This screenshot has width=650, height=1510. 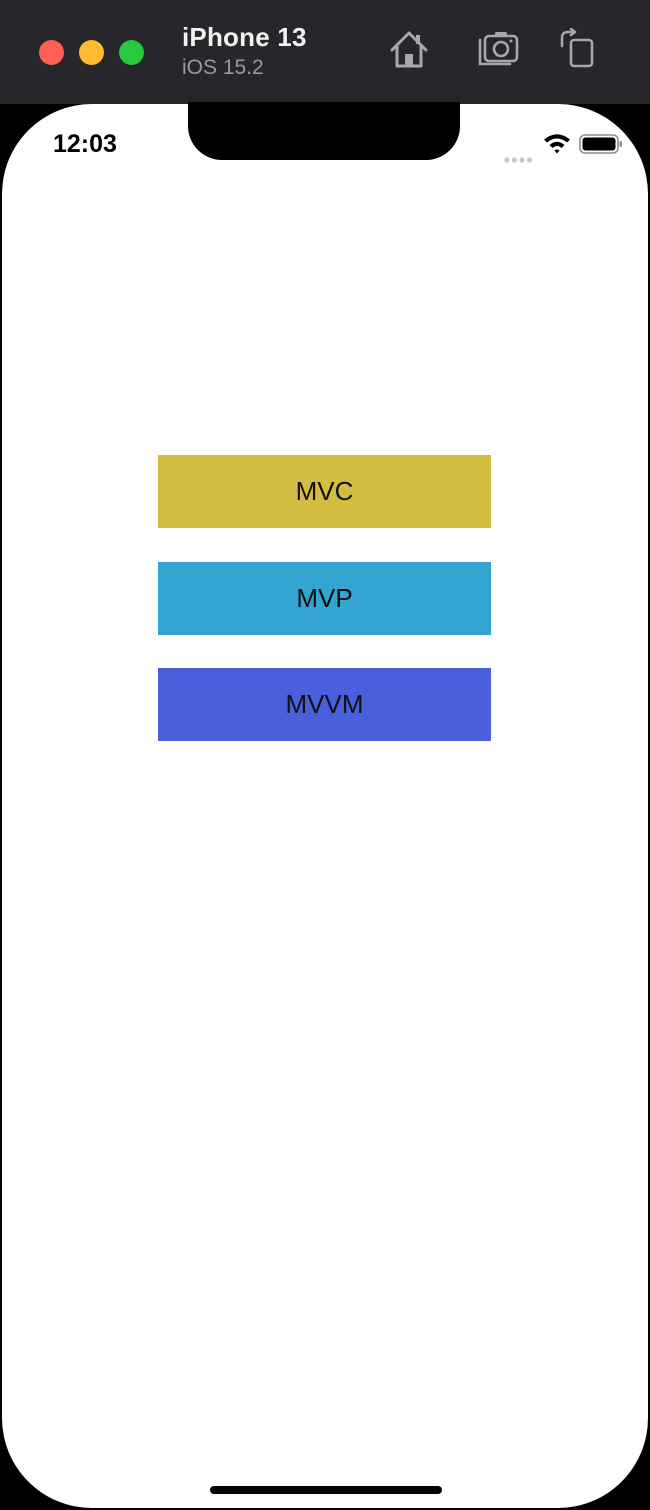 What do you see at coordinates (519, 156) in the screenshot?
I see `cellular-signal-icon` at bounding box center [519, 156].